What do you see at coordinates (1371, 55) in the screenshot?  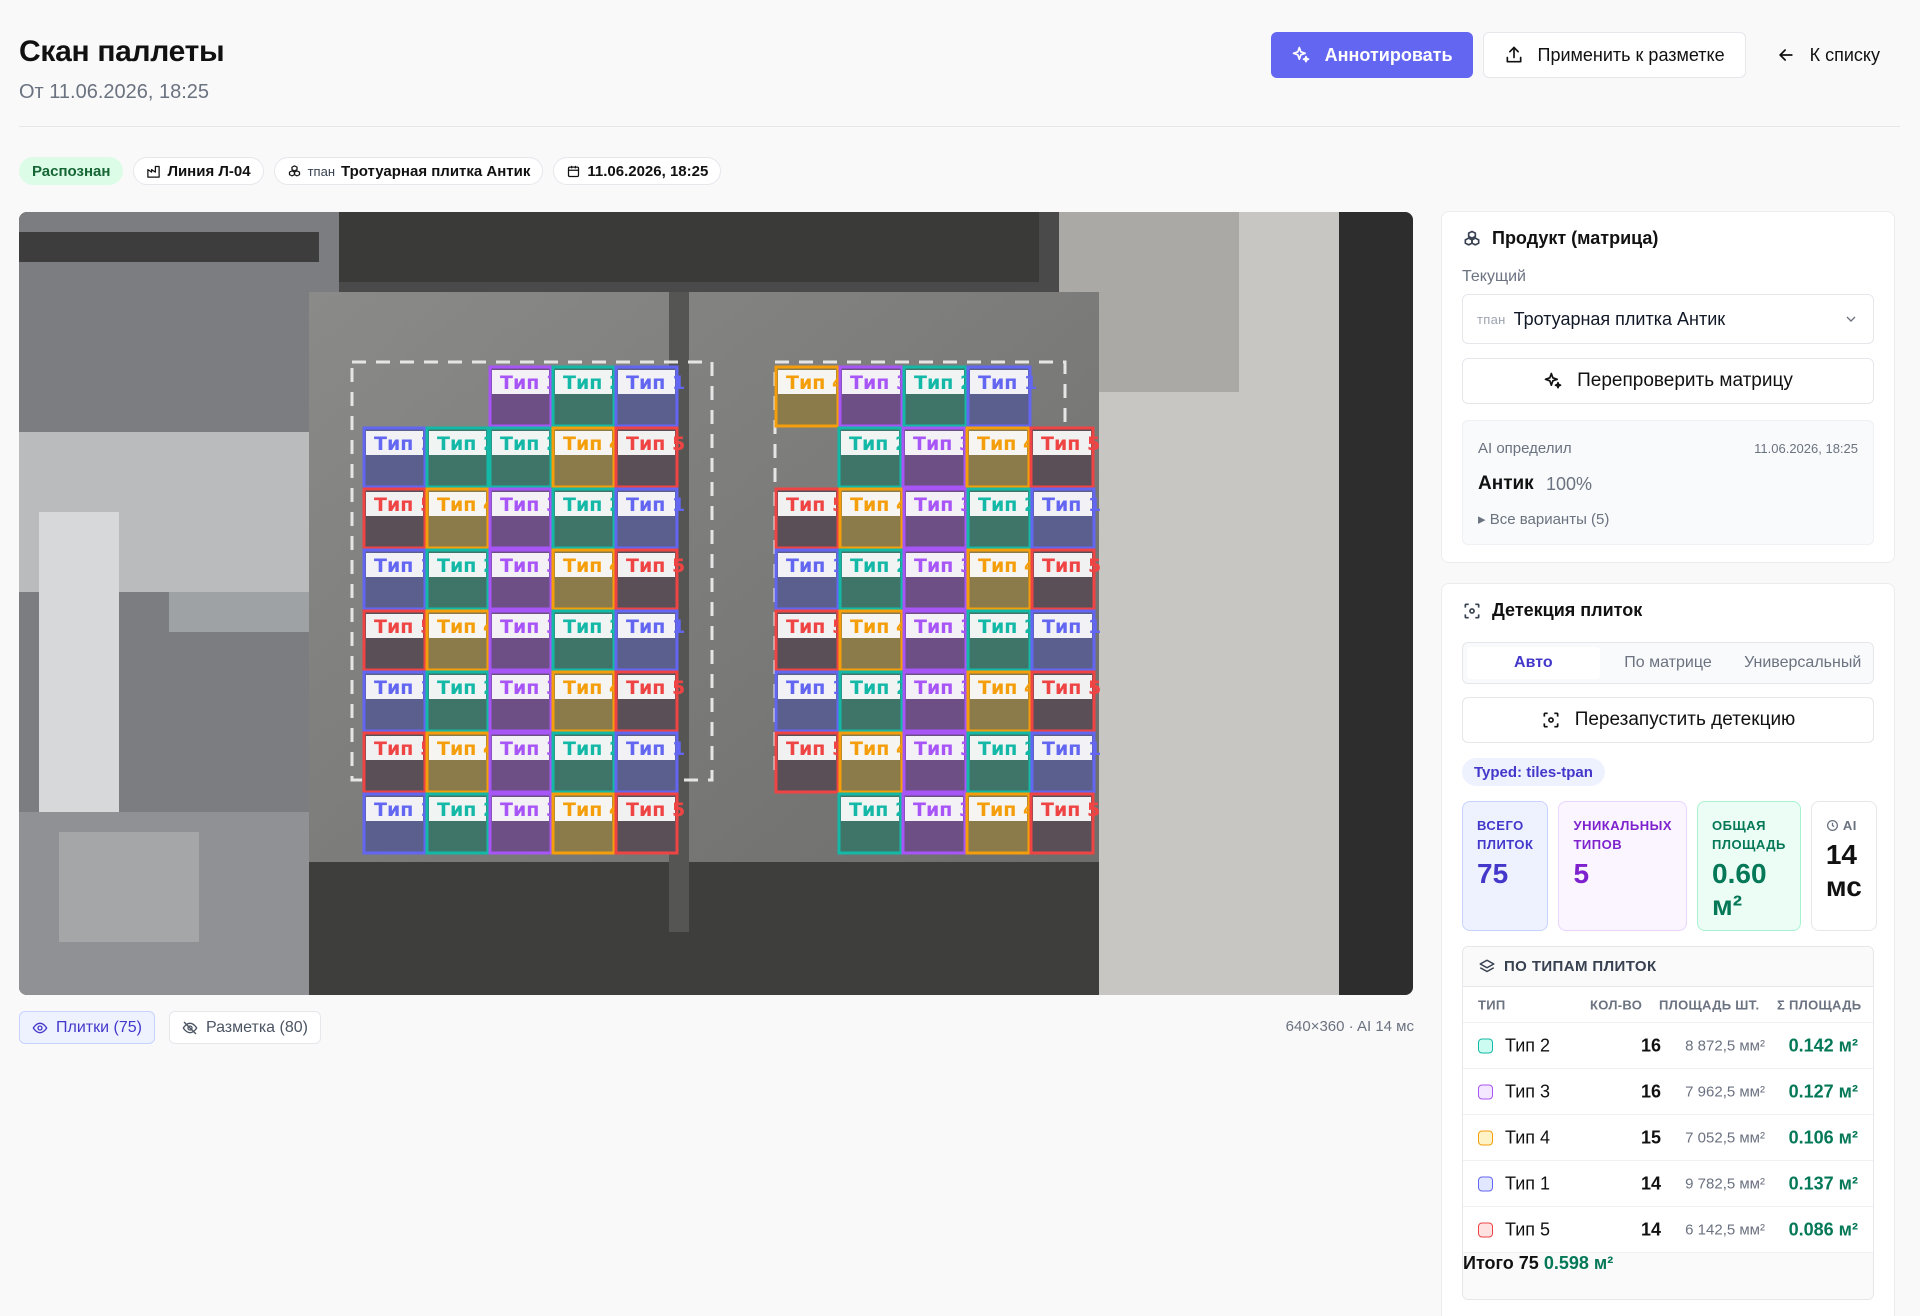 I see `annotate-button: Аннотировать` at bounding box center [1371, 55].